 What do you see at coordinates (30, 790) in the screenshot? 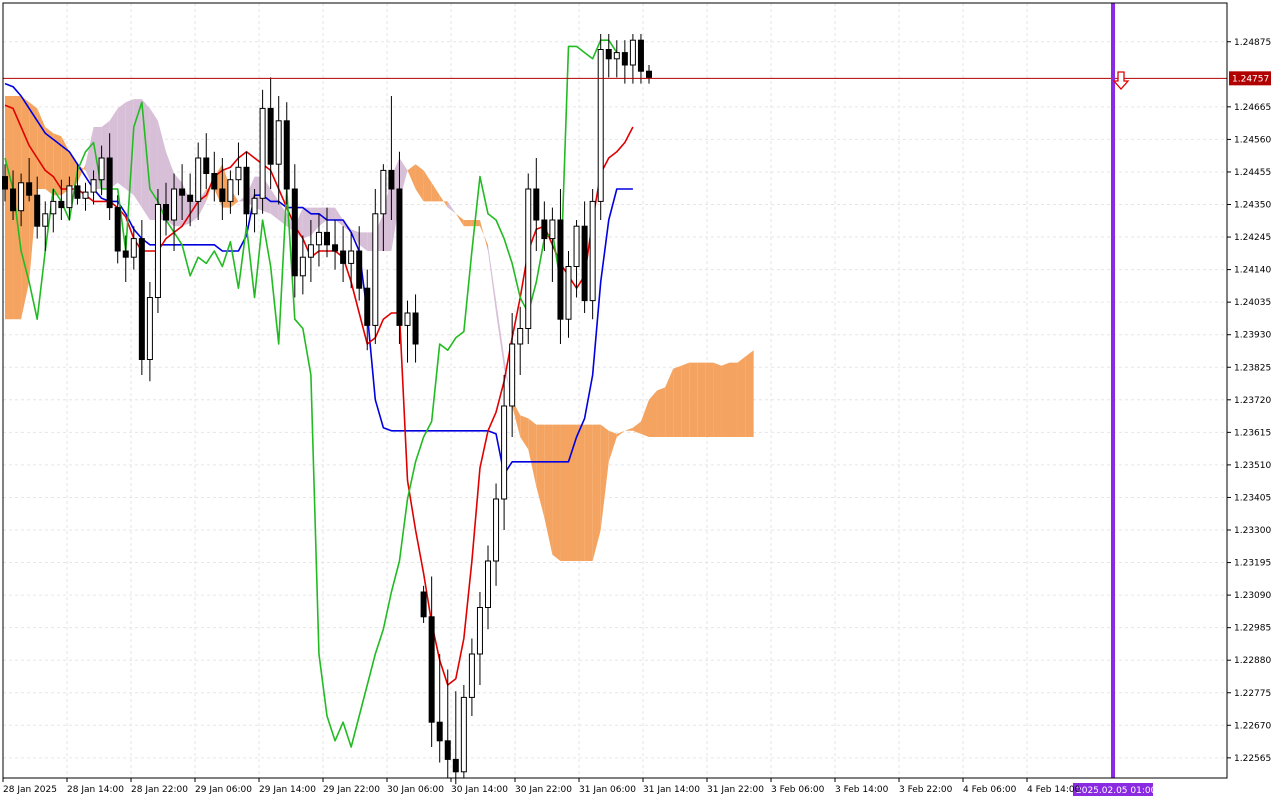
I see `x-tick-label: 28 Jan 2025` at bounding box center [30, 790].